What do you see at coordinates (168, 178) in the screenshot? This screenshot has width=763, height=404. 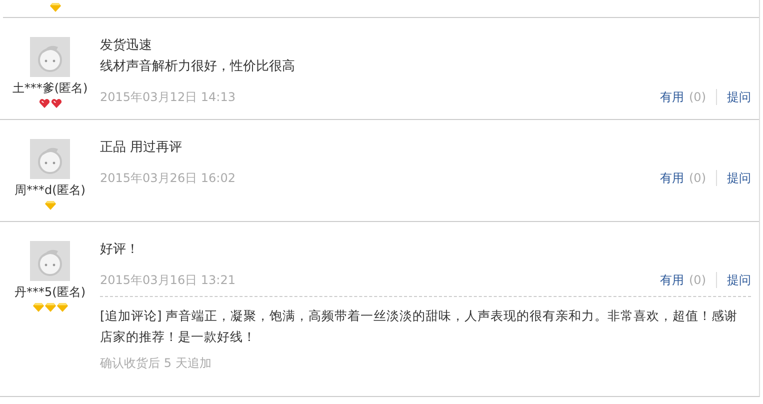 I see `review-date: 2015年03月26日 16:02` at bounding box center [168, 178].